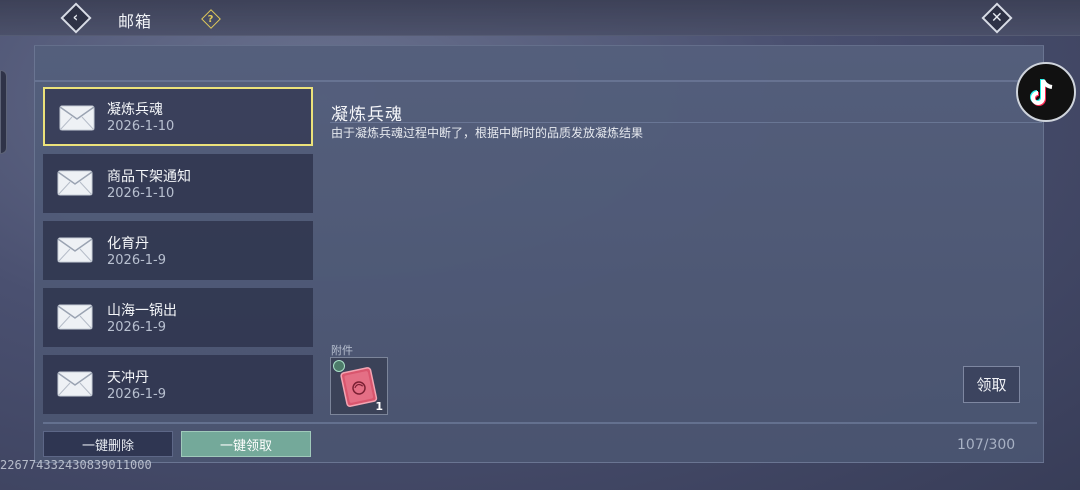 The image size is (1080, 490). I want to click on delete-all-button: 一键删除, so click(108, 444).